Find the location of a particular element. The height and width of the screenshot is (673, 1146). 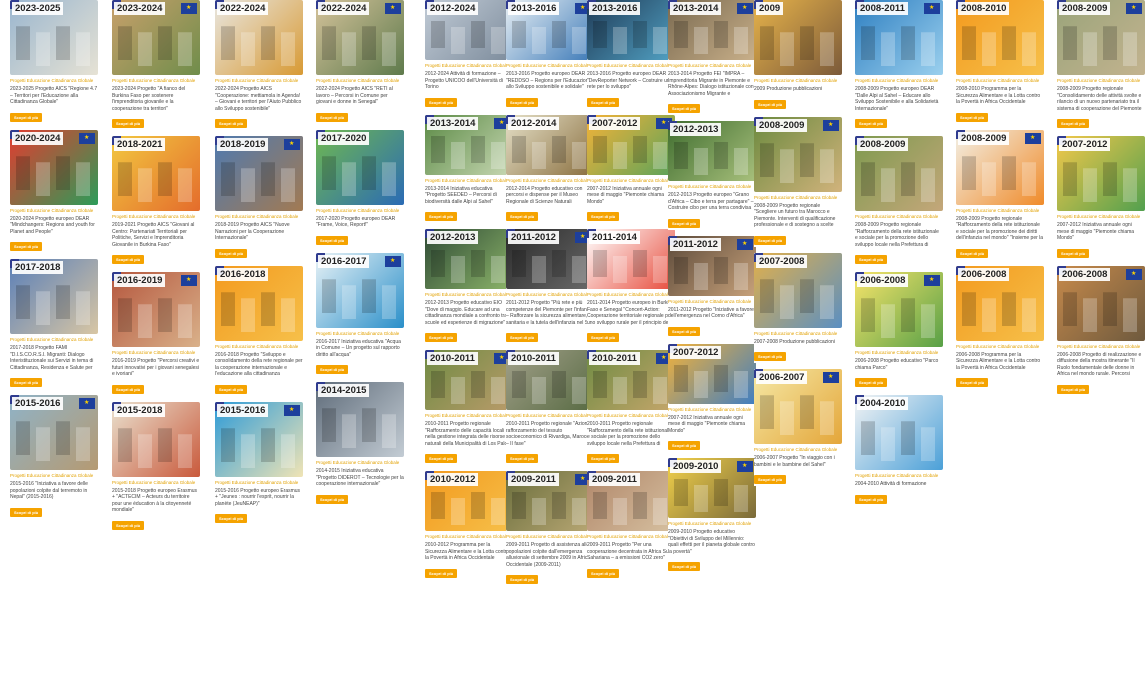

project-thumbnail: 2023-2025 is located at coordinates (54, 37).